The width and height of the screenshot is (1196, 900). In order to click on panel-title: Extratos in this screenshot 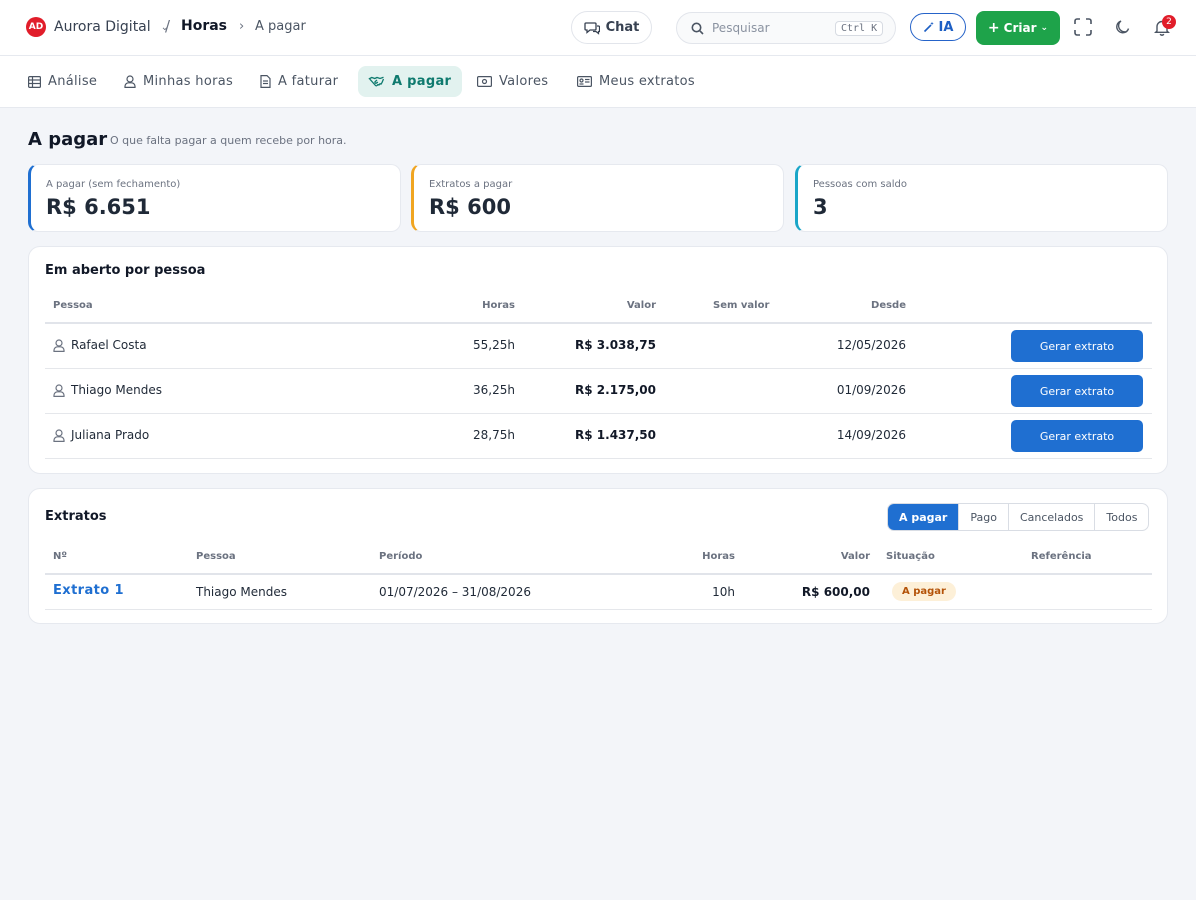, I will do `click(76, 516)`.